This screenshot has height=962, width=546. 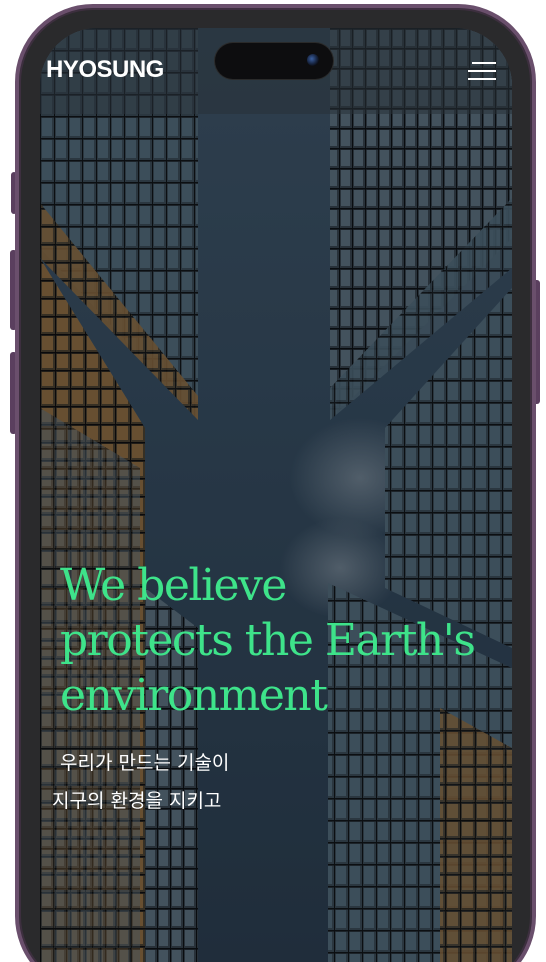 I want to click on hero-title-line: We believe, so click(x=173, y=585).